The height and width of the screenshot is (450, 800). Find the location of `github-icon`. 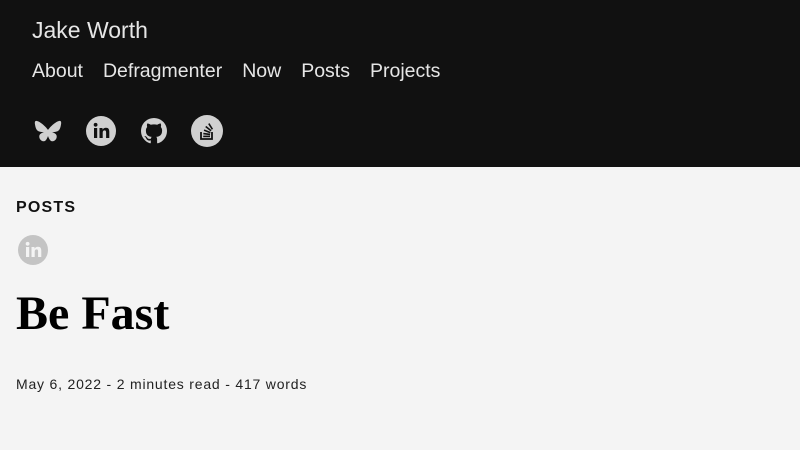

github-icon is located at coordinates (154, 131).